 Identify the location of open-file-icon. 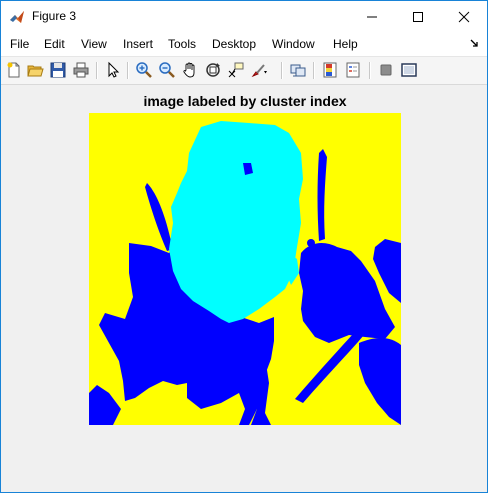
(35, 70).